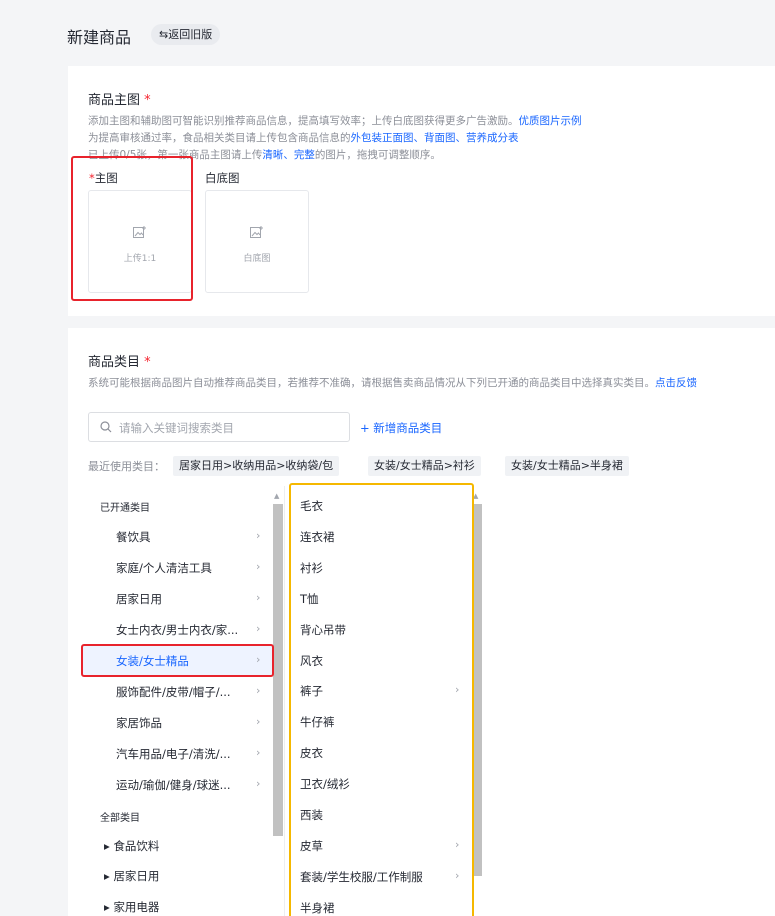 The height and width of the screenshot is (916, 775). What do you see at coordinates (126, 466) in the screenshot?
I see `recent-label: 最近使用类目：` at bounding box center [126, 466].